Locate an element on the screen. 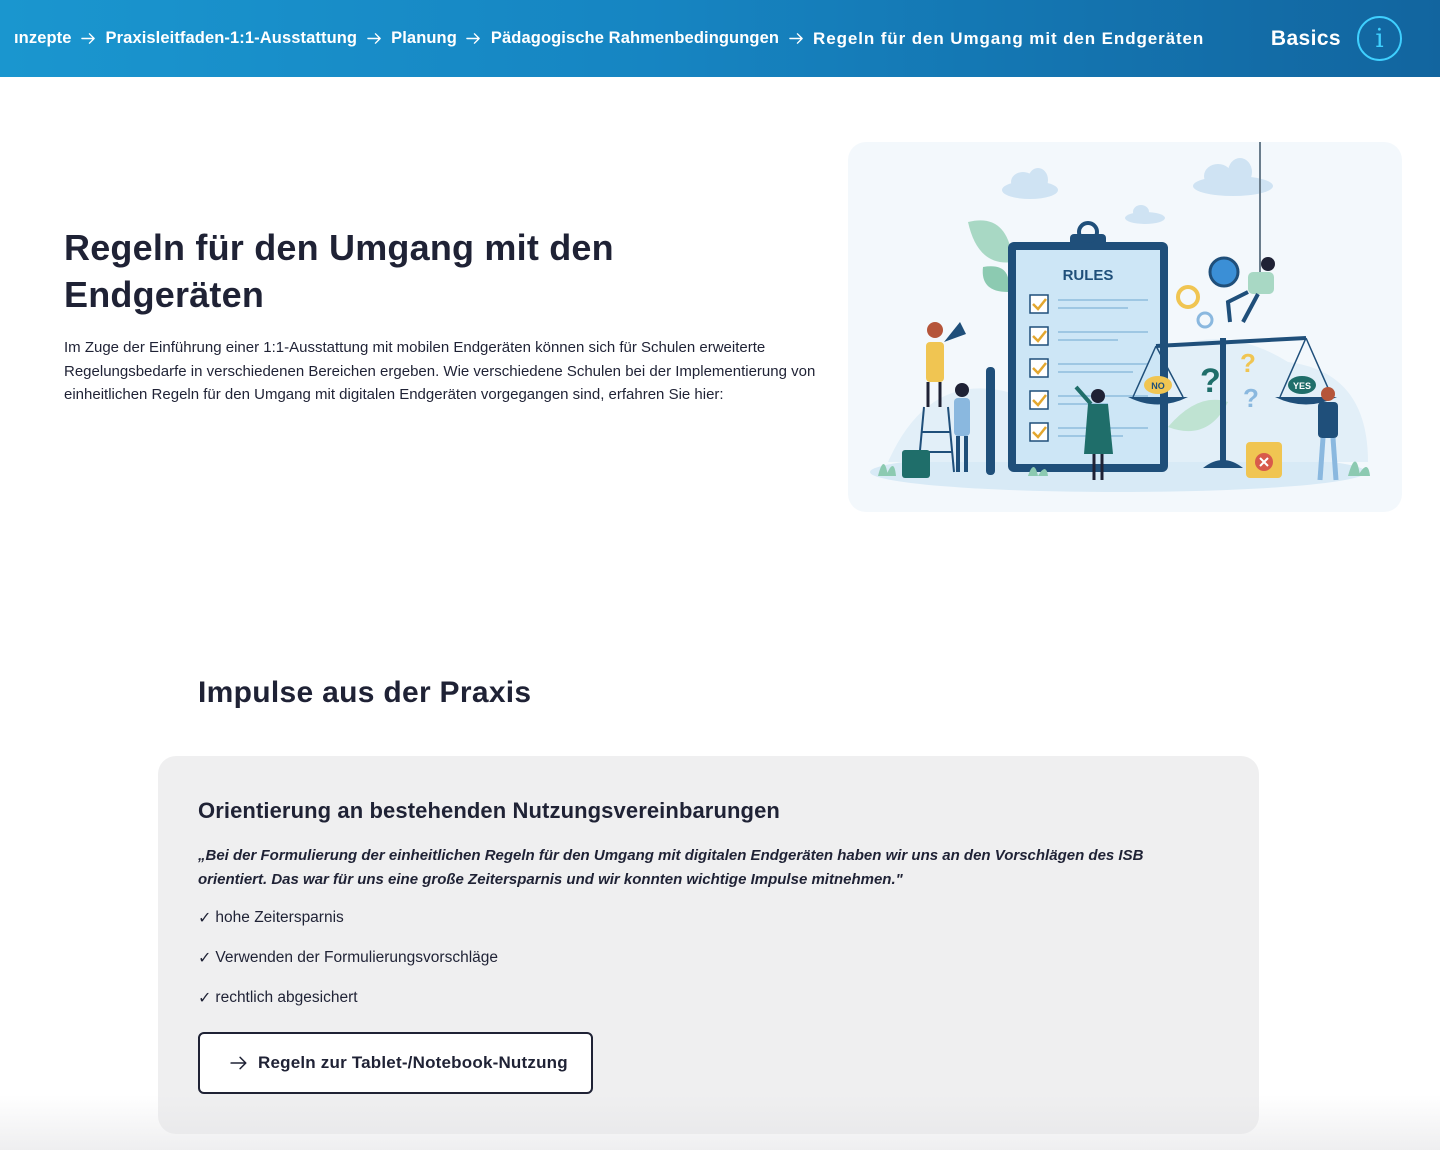 This screenshot has width=1440, height=1150. rules-tablet-notebook-button: Regeln zur Tablet-/Notebook-Nutzung is located at coordinates (395, 1063).